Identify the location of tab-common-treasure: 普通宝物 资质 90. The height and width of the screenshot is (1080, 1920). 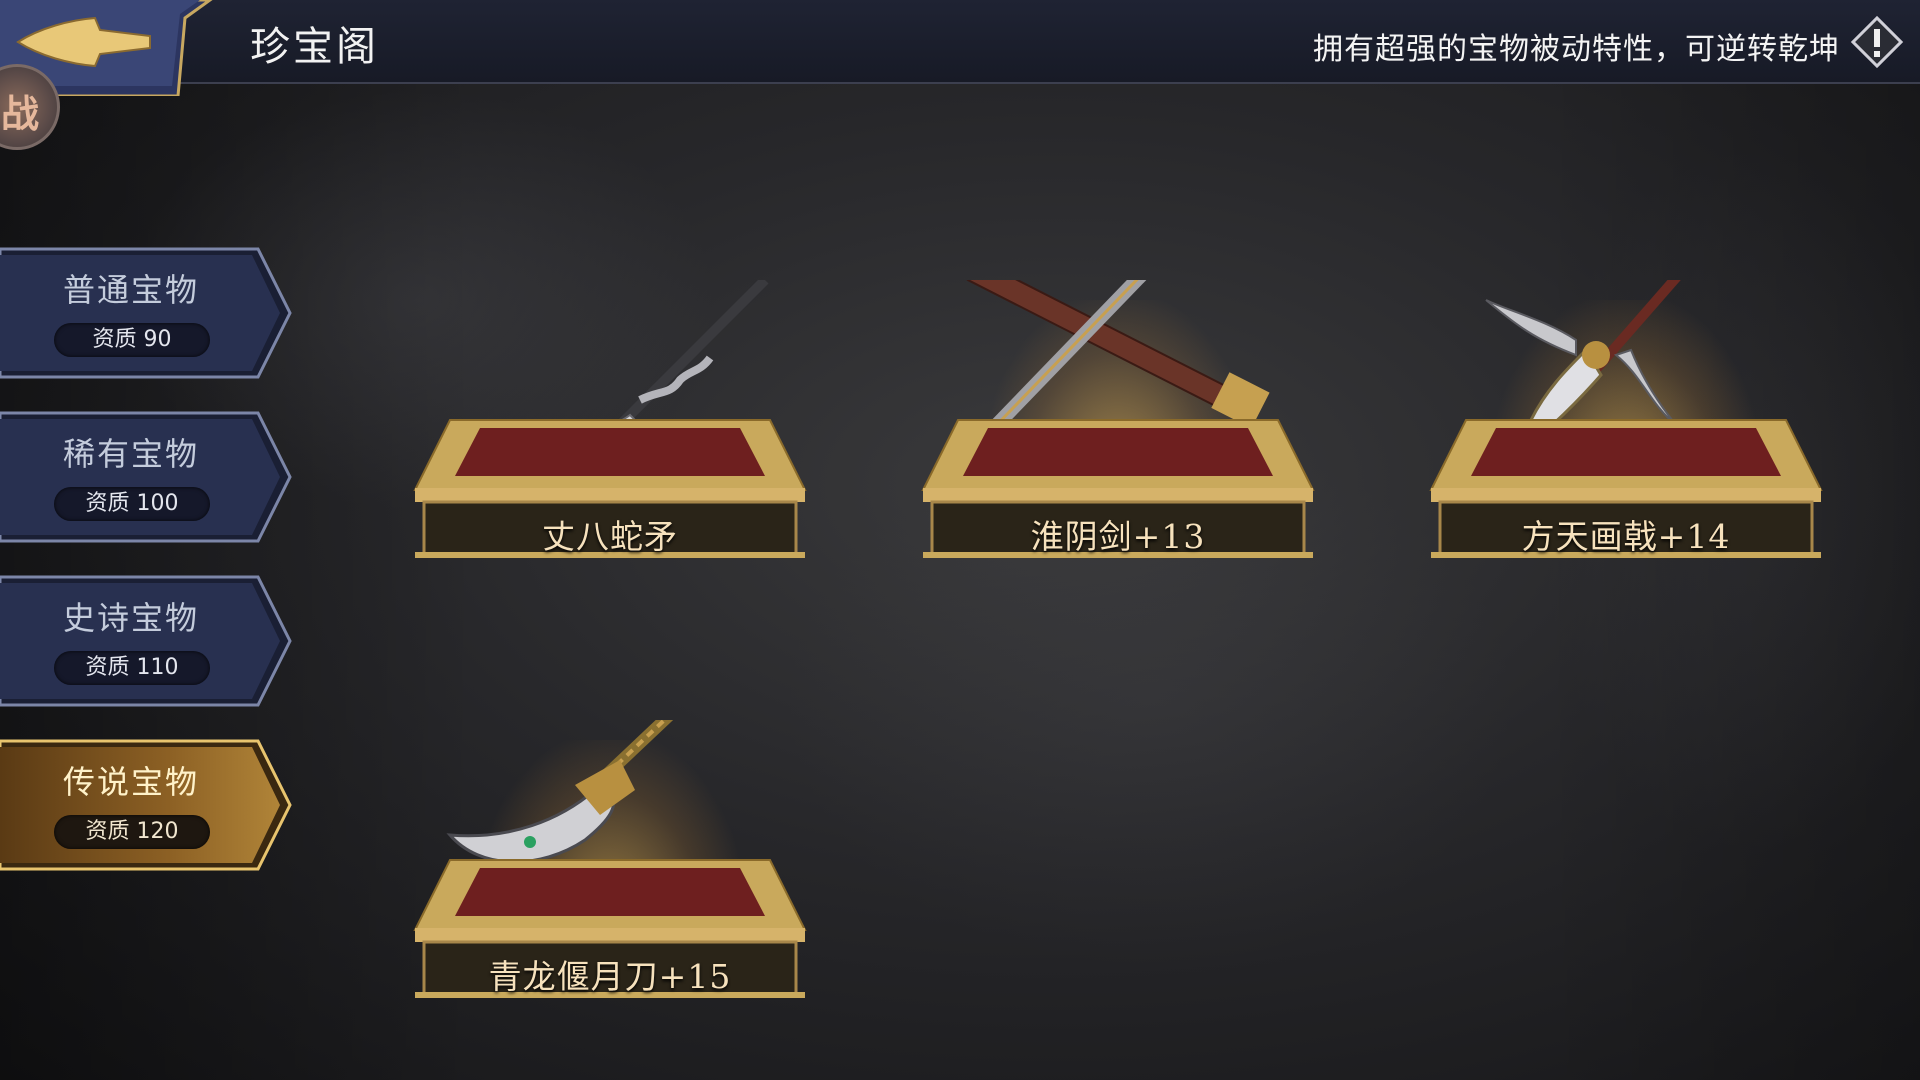
(146, 313).